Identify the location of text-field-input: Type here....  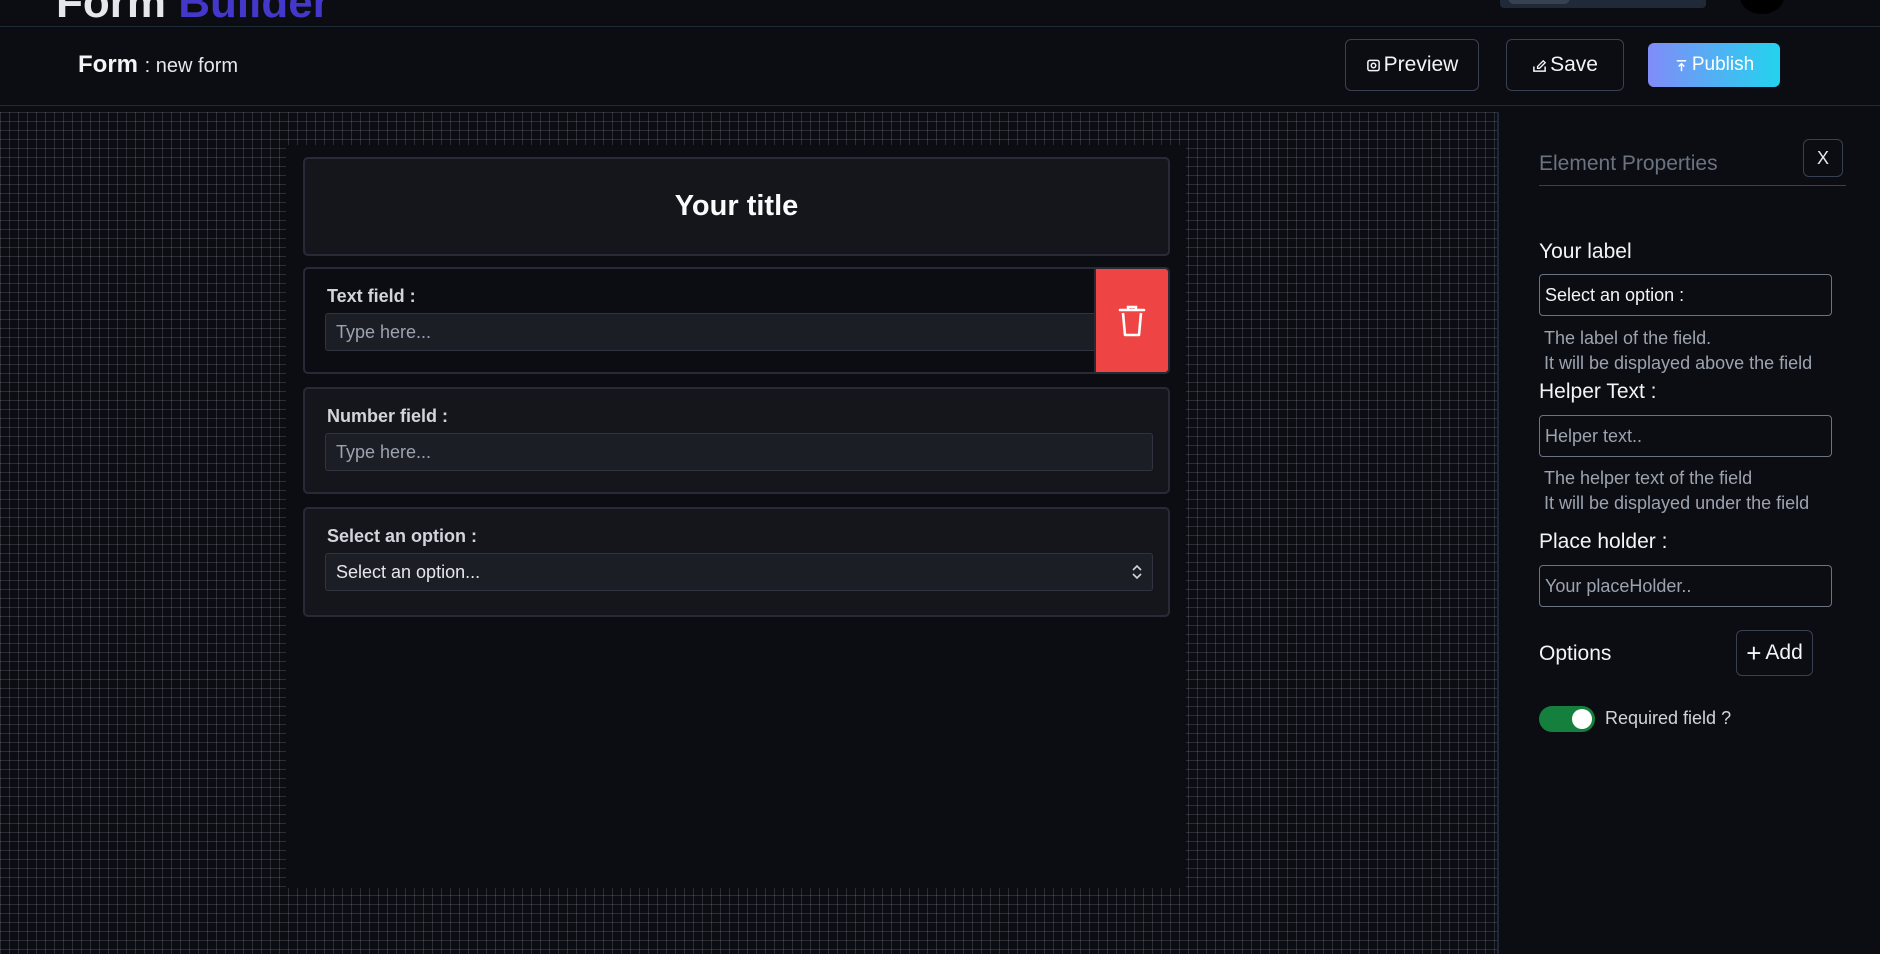
(713, 332).